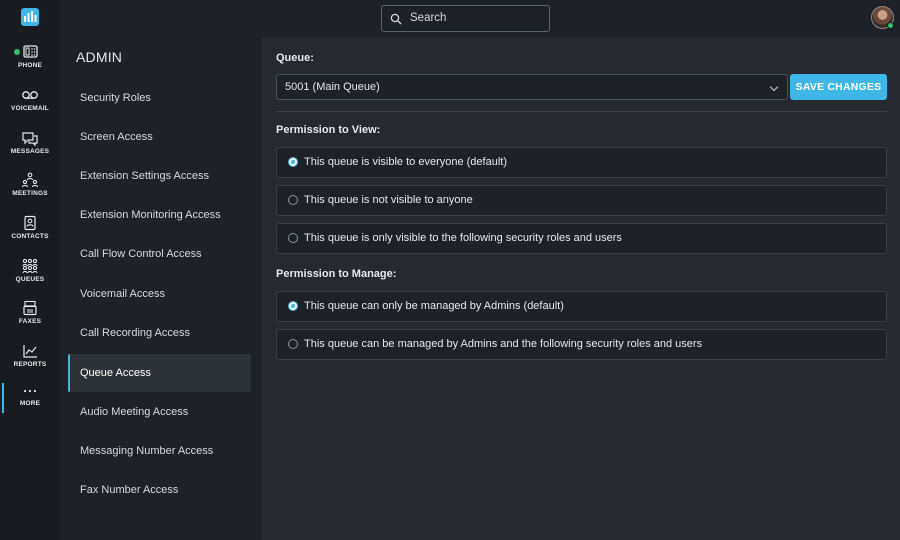 This screenshot has height=540, width=900. I want to click on nav-more-label: MORE, so click(30, 403).